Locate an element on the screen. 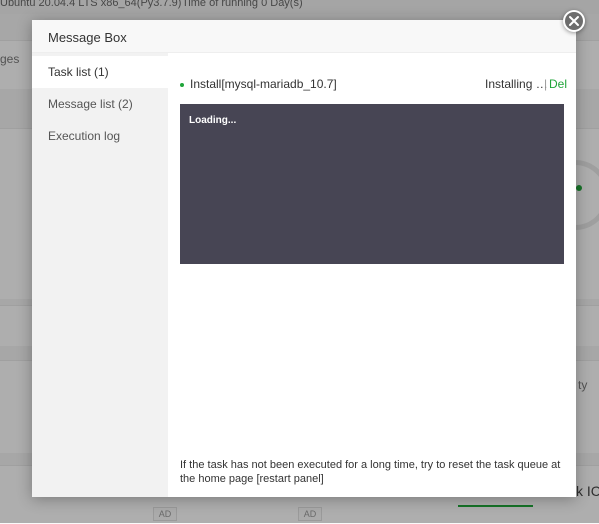 This screenshot has height=524, width=599. task-status-dot is located at coordinates (182, 85).